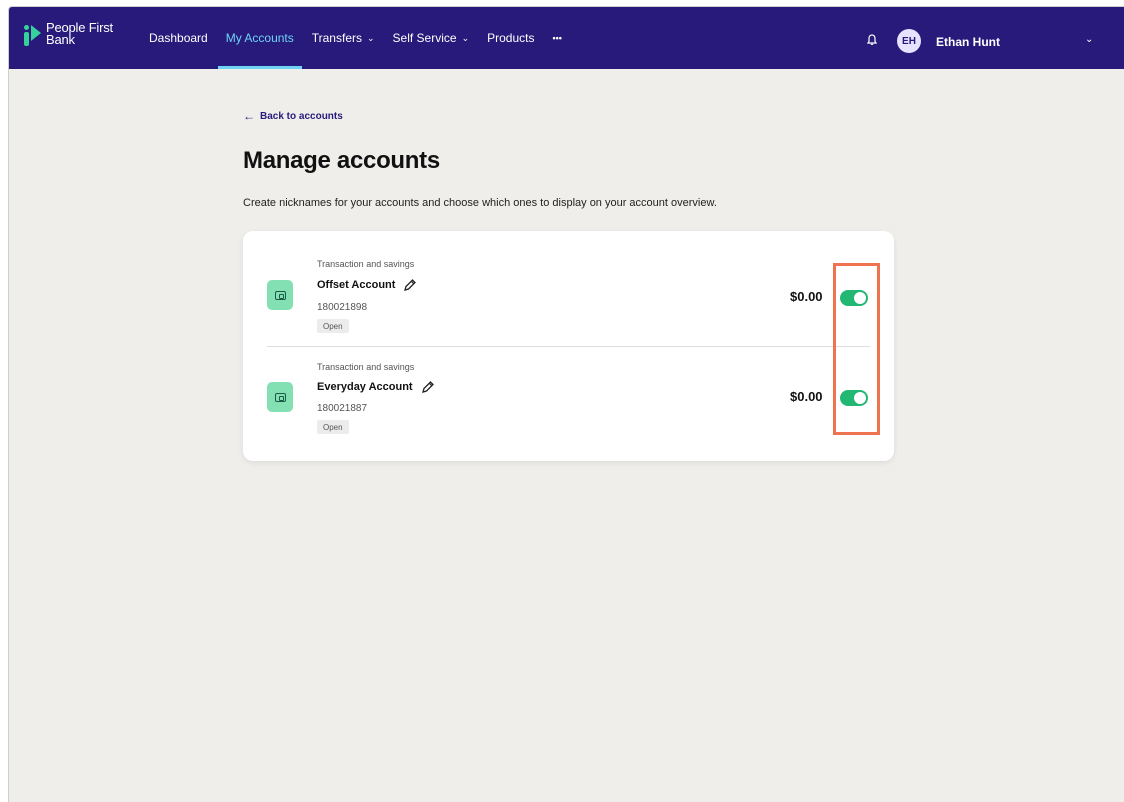 This screenshot has height=802, width=1124. I want to click on nav-item-my-accounts: My Accounts, so click(259, 38).